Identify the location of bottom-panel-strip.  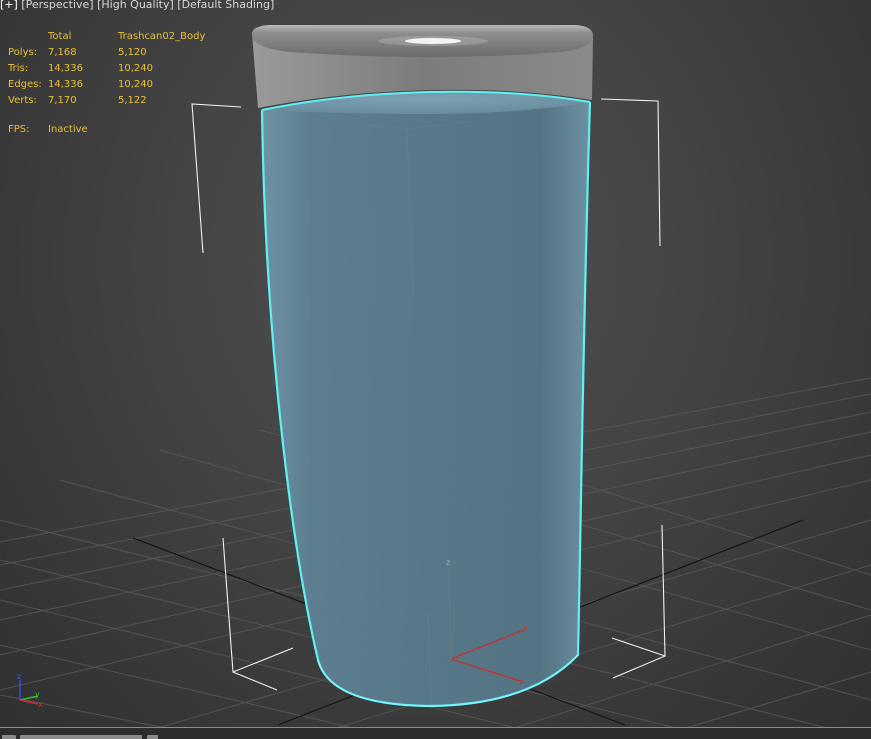
(435, 733).